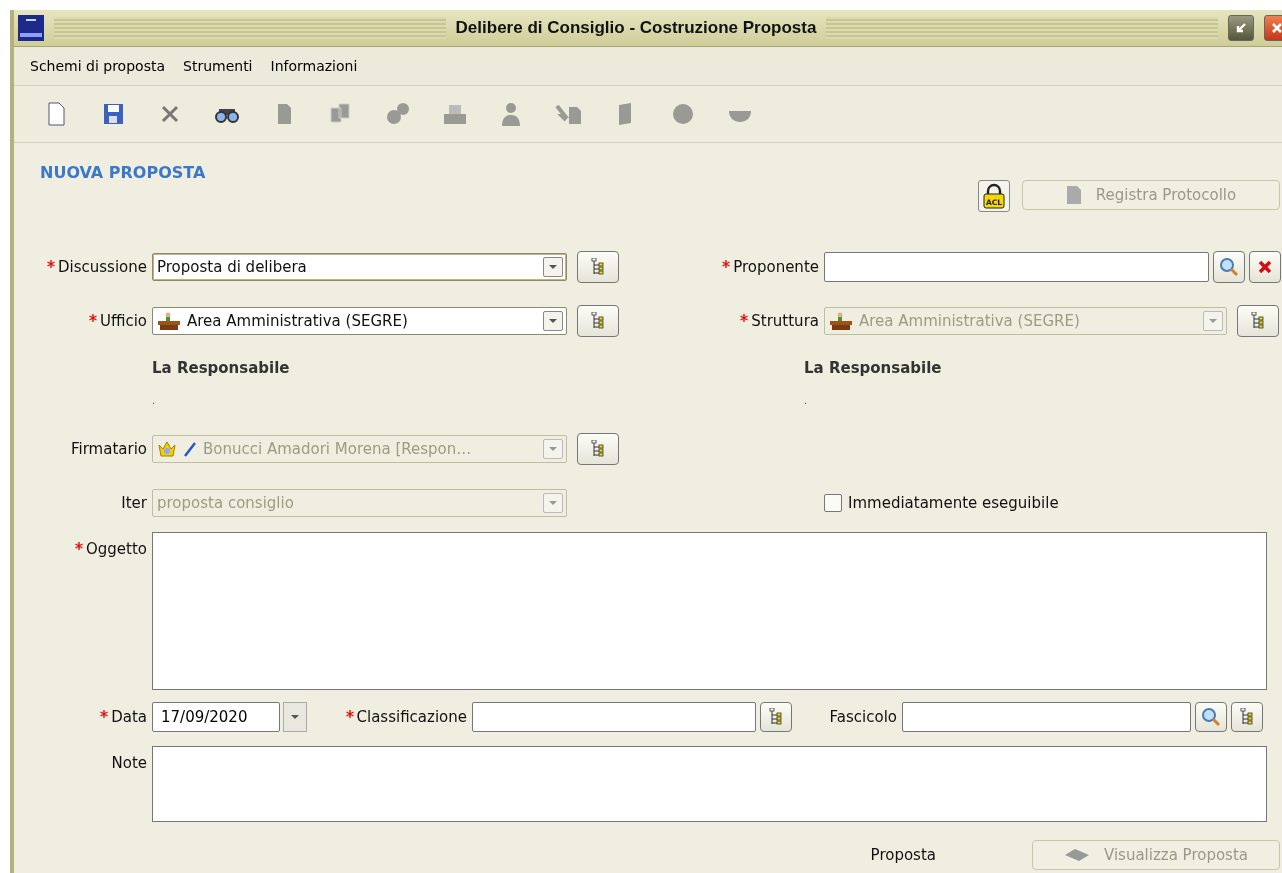 The image size is (1282, 873). What do you see at coordinates (102, 267) in the screenshot?
I see `field-label: Discussione` at bounding box center [102, 267].